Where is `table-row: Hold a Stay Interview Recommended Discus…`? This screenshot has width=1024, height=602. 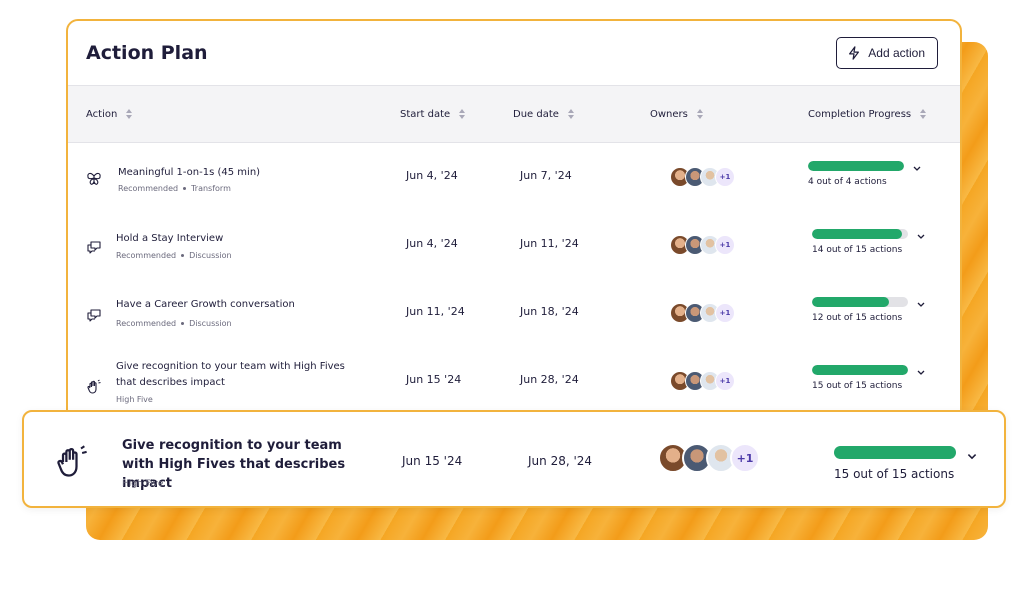 table-row: Hold a Stay Interview Recommended Discus… is located at coordinates (514, 253).